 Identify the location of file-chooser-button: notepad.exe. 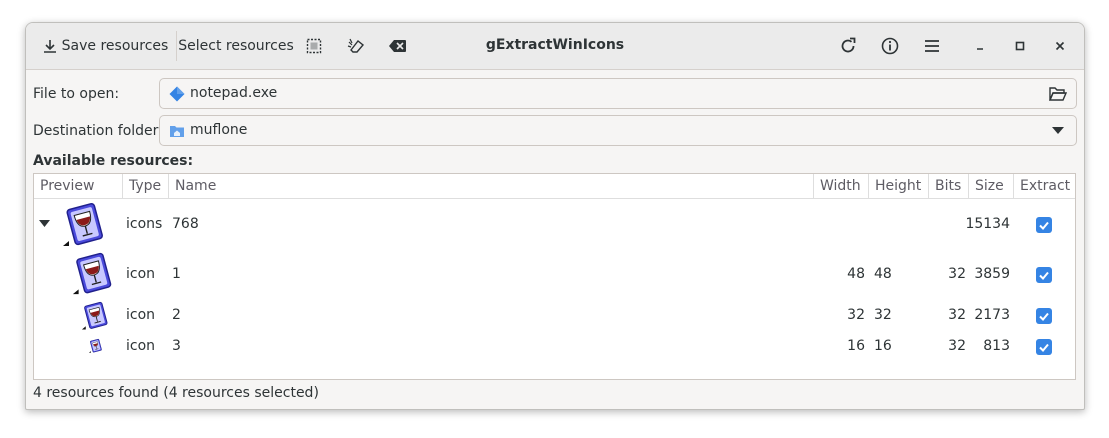
(618, 93).